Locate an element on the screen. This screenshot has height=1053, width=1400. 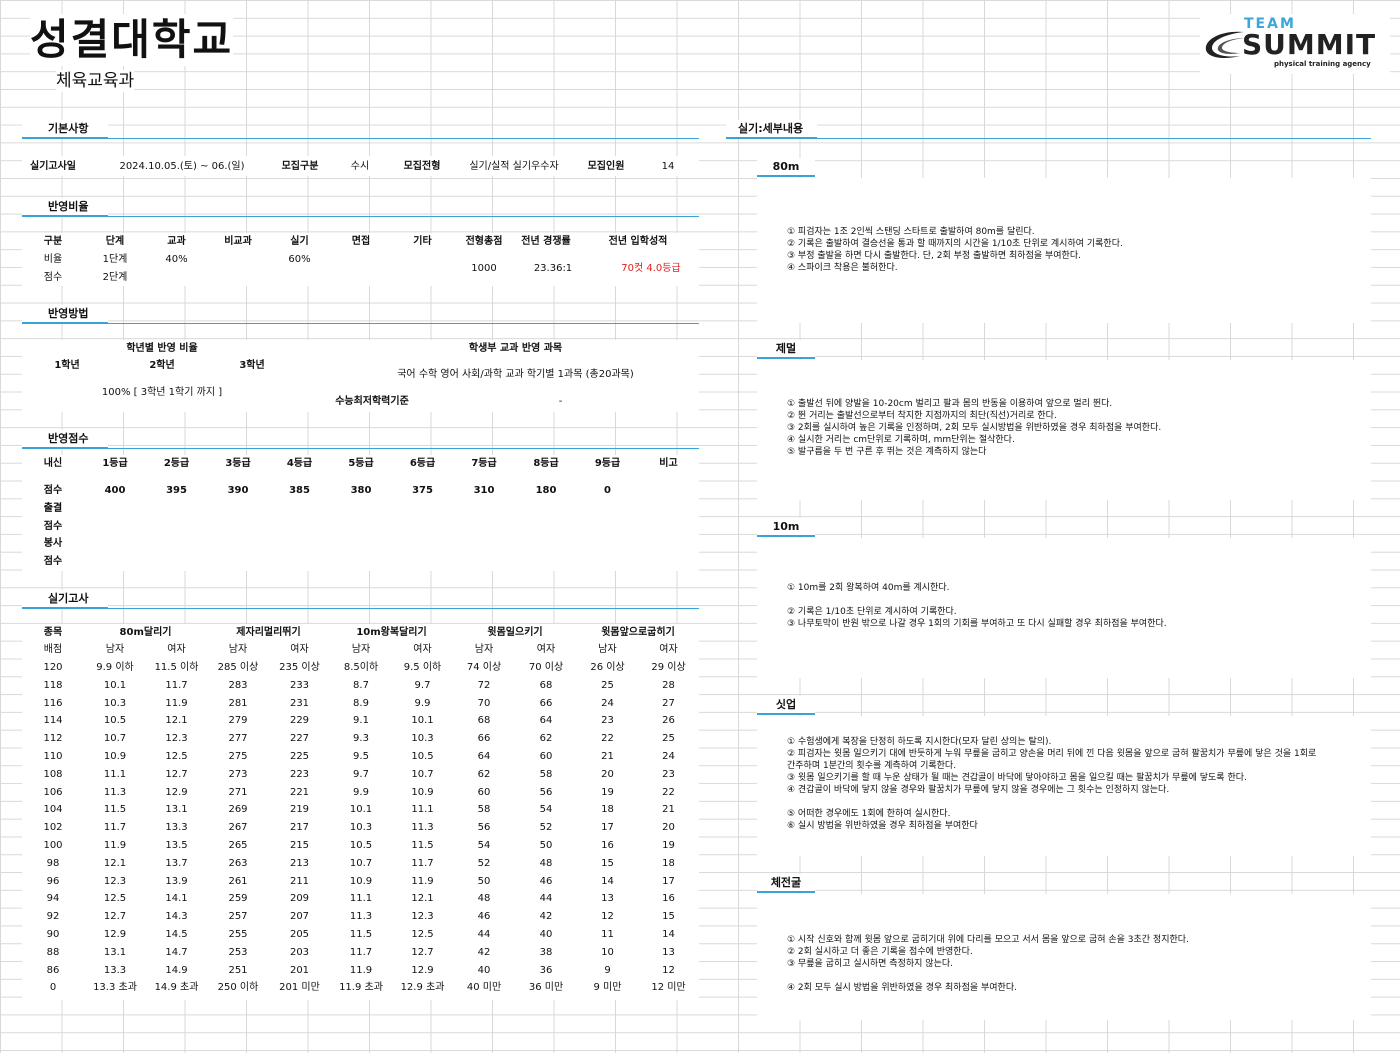
event-80m: 80m달리기 is located at coordinates (145, 632).